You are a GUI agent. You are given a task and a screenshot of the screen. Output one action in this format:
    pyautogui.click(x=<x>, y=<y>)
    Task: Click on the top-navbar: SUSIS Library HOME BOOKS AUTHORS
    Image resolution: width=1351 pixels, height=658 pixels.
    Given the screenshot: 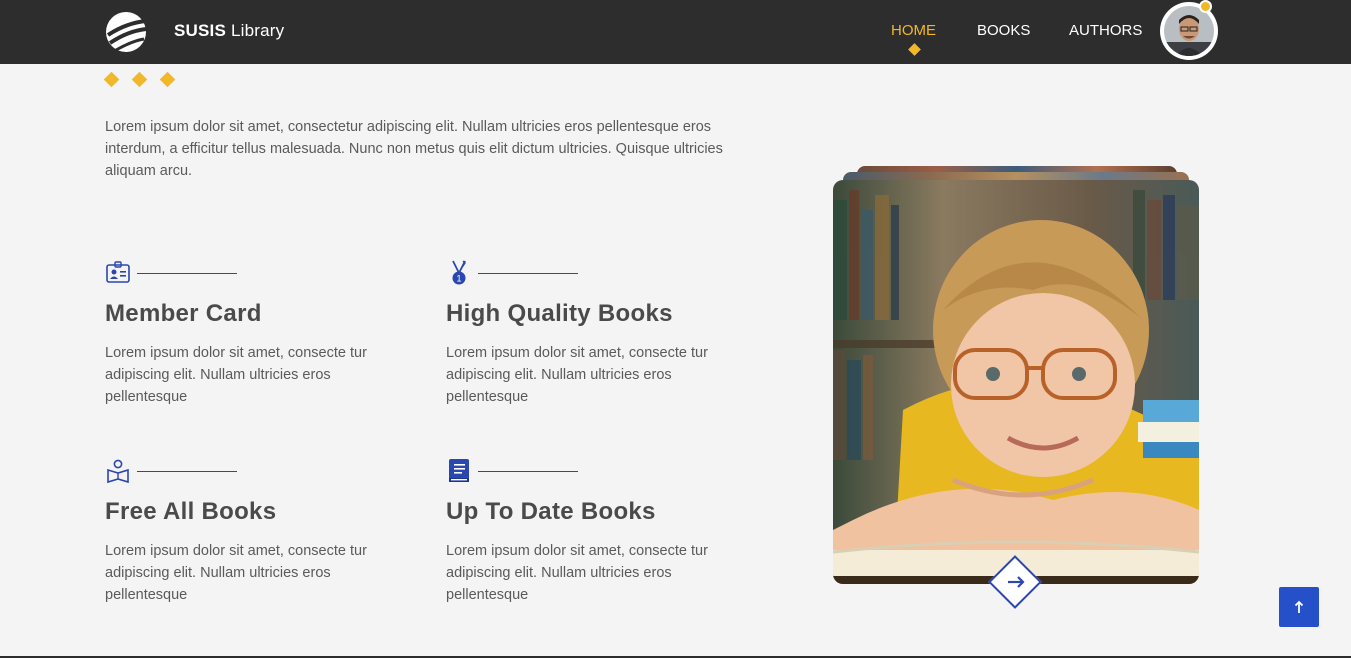 What is the action you would take?
    pyautogui.click(x=675, y=32)
    